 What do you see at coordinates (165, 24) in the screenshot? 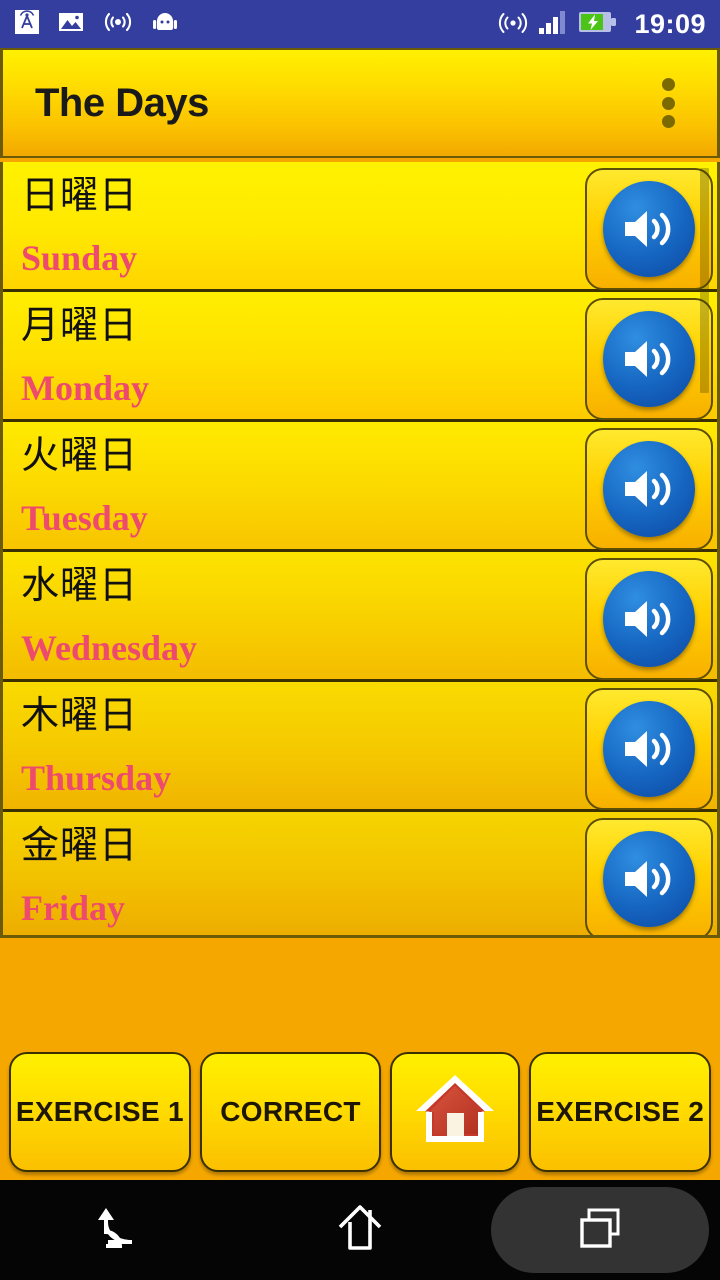
I see `android-robot-icon` at bounding box center [165, 24].